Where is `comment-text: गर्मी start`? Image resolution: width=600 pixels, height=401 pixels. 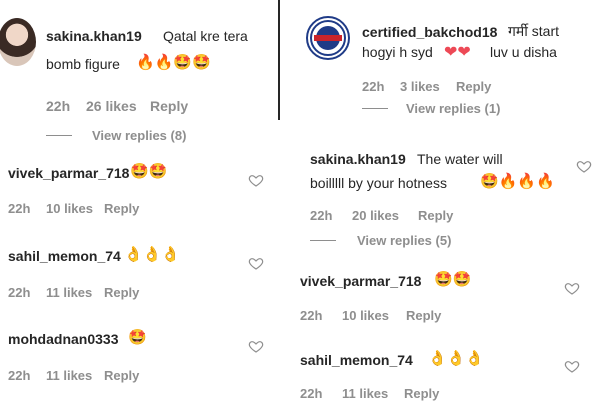
comment-text: गर्मी start is located at coordinates (533, 31).